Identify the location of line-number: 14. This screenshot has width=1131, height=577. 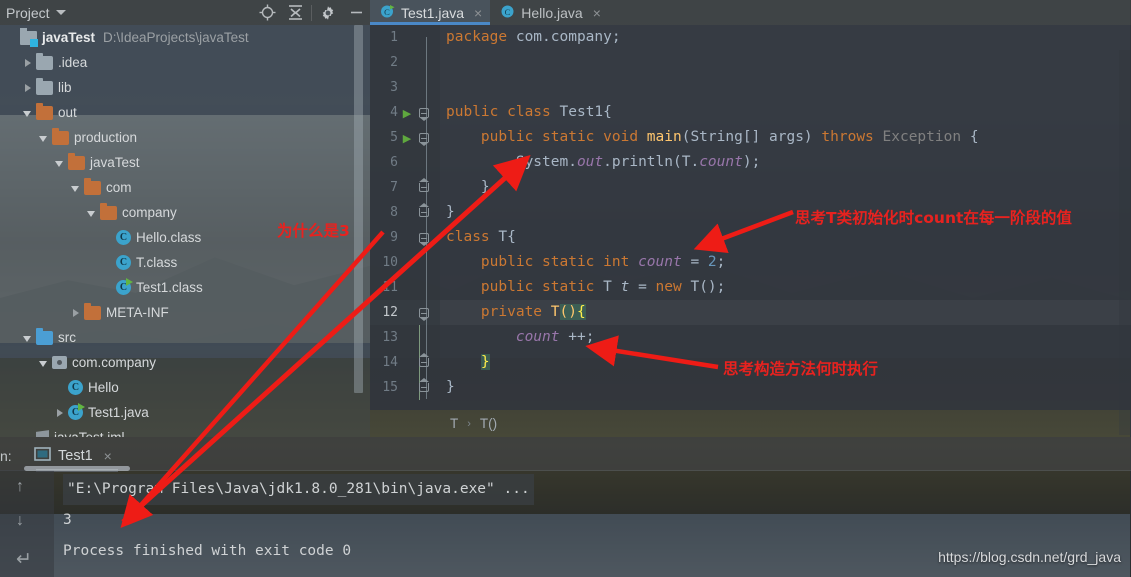
(390, 362).